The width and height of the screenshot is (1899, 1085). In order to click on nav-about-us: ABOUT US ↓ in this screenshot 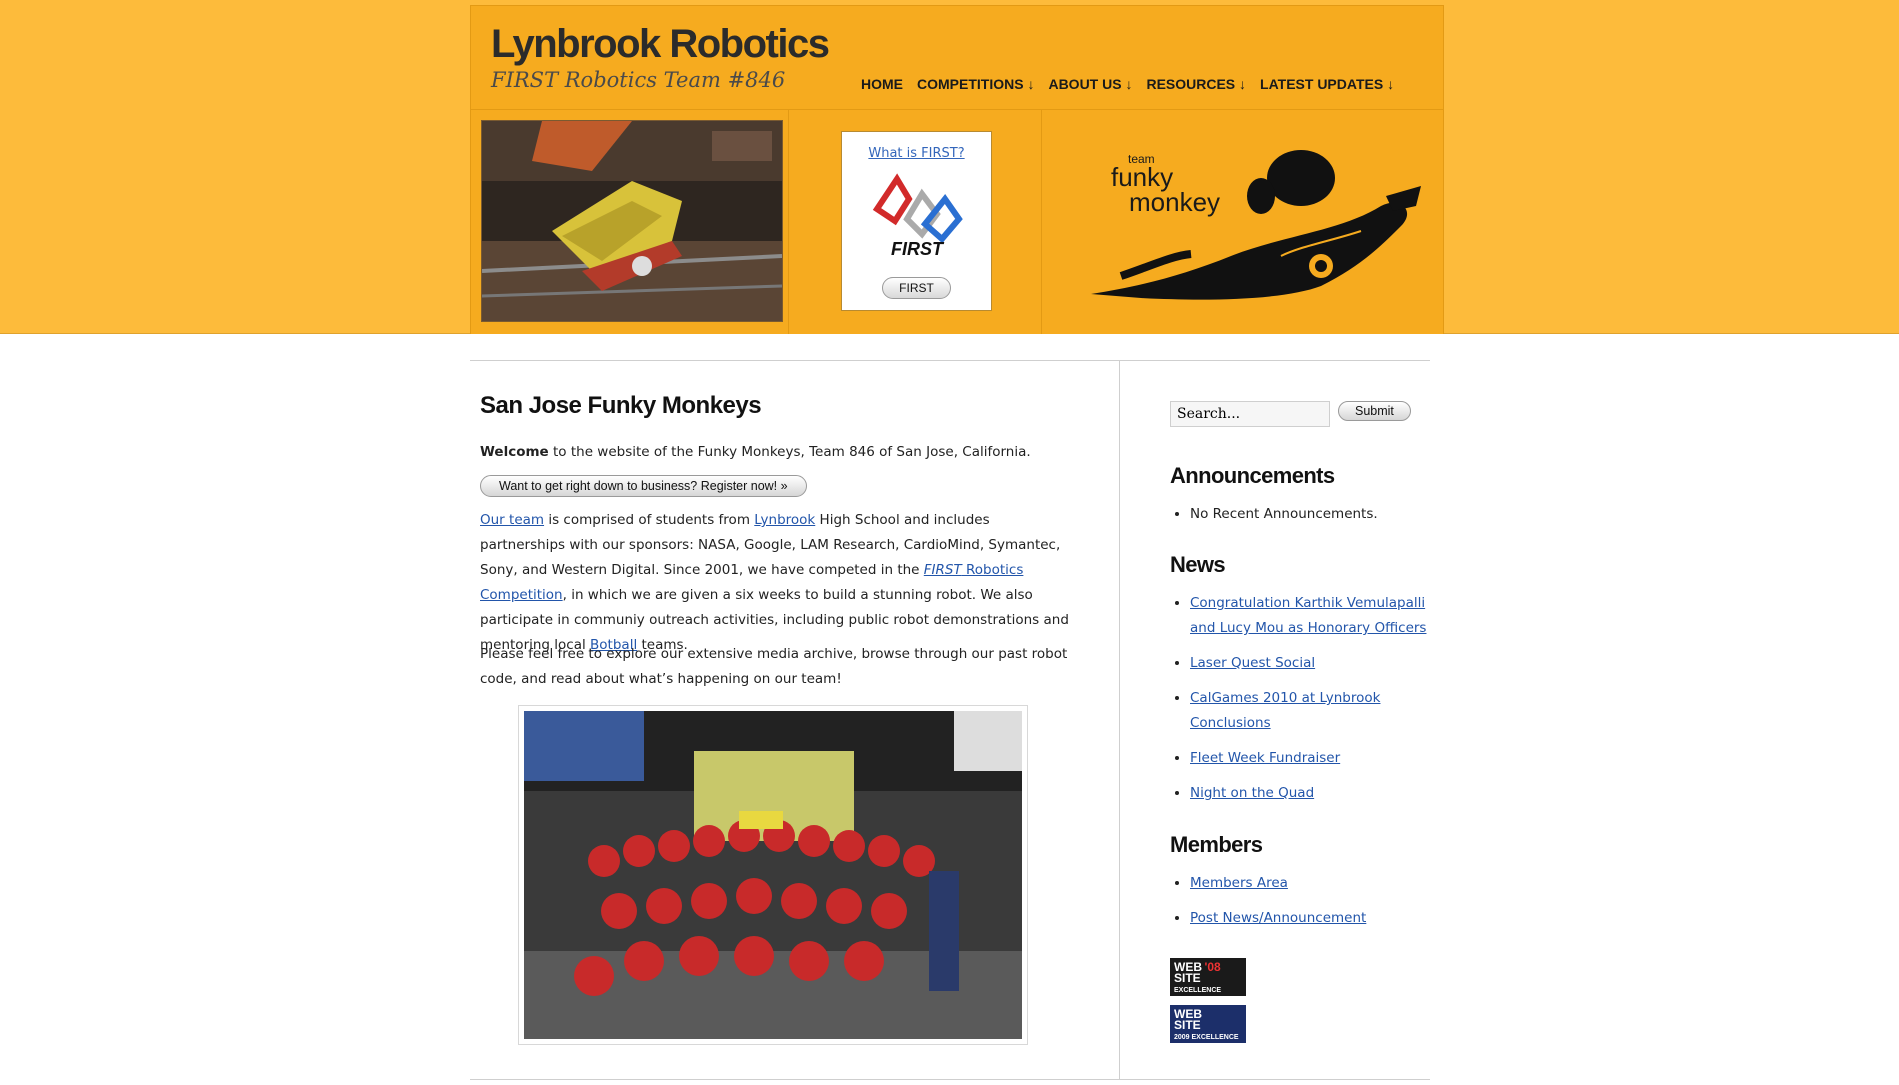, I will do `click(1090, 84)`.